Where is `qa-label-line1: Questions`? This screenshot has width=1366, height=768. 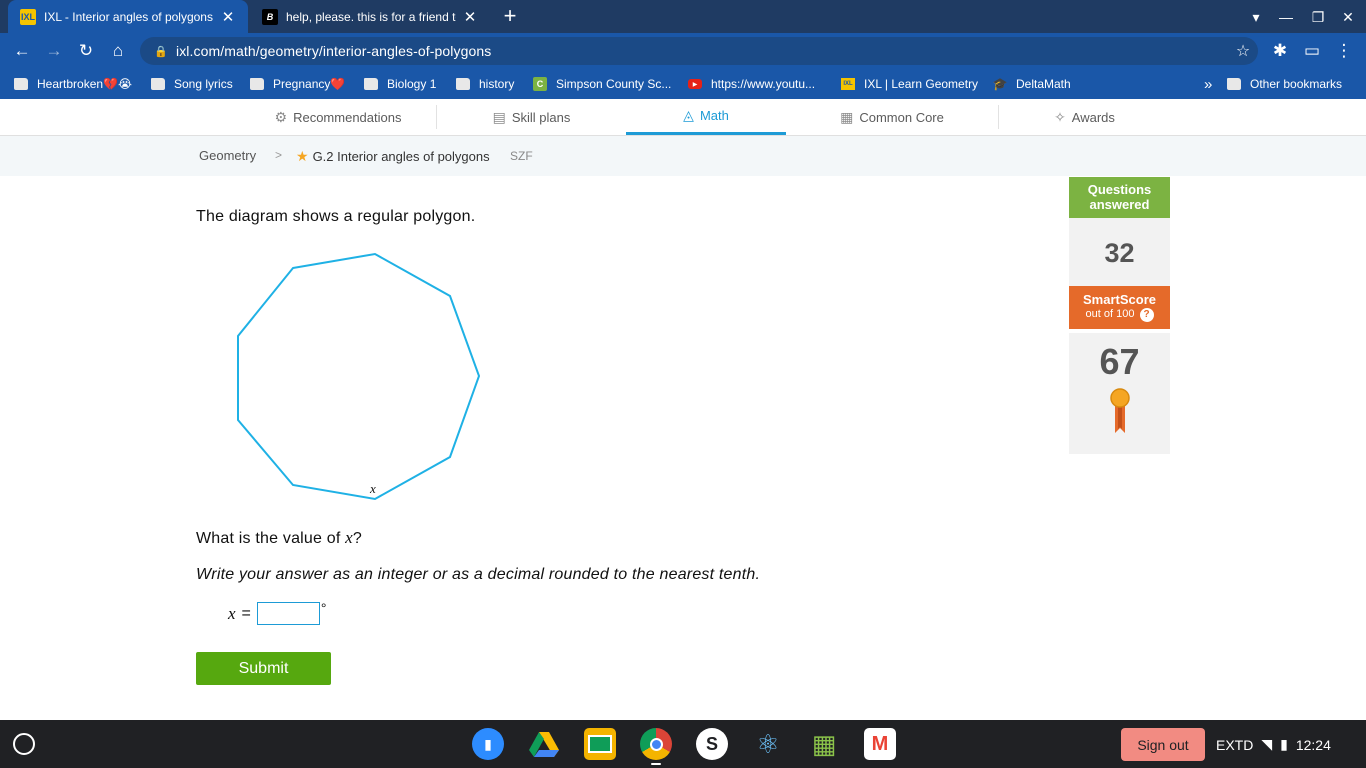 qa-label-line1: Questions is located at coordinates (1119, 189).